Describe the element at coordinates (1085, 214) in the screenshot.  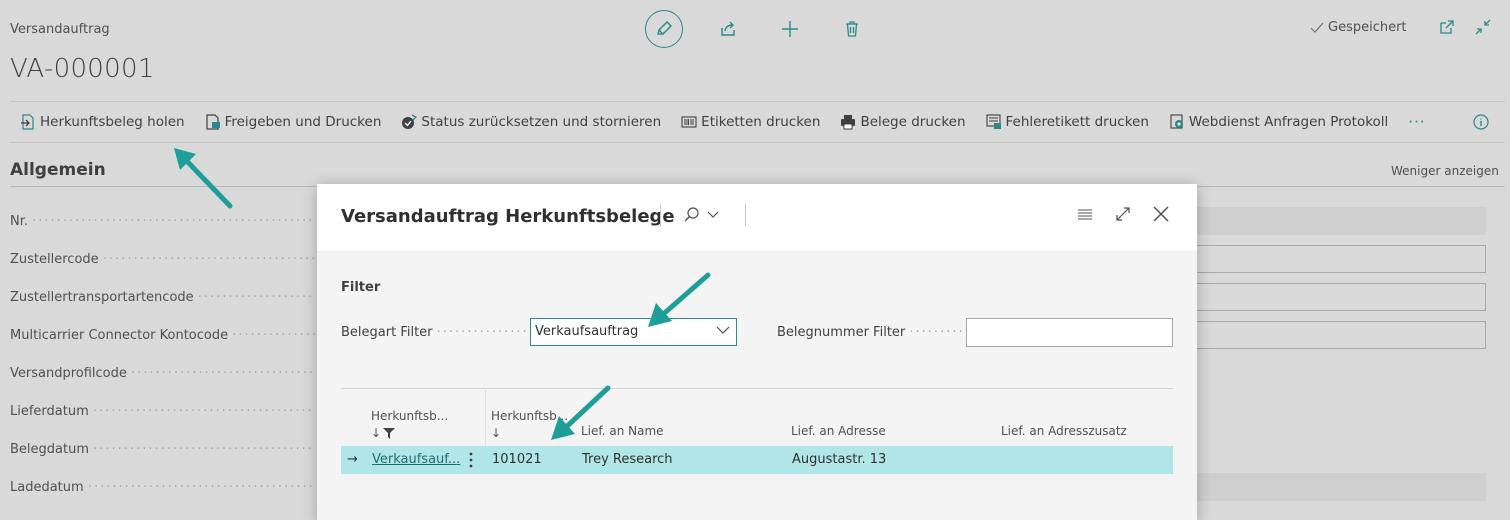
I see `list-view-icon` at that location.